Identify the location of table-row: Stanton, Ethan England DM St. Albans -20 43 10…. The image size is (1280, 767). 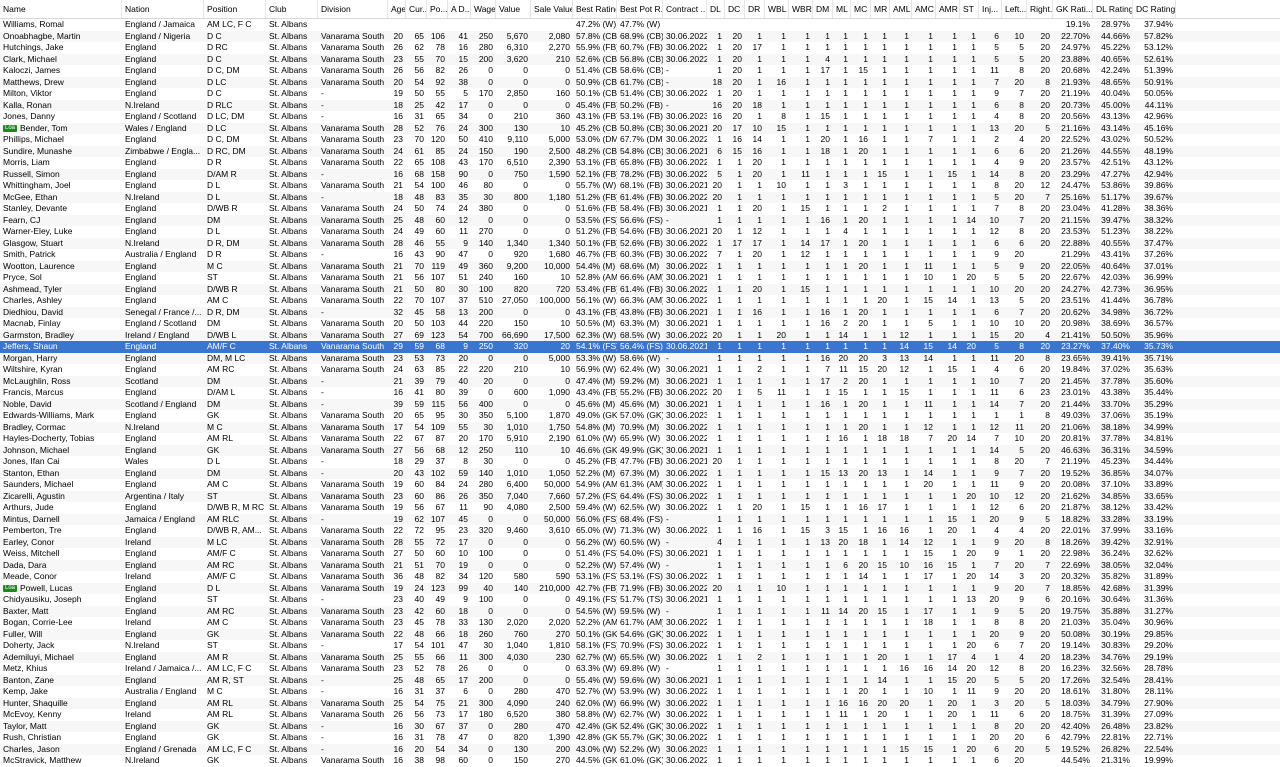
(640, 473).